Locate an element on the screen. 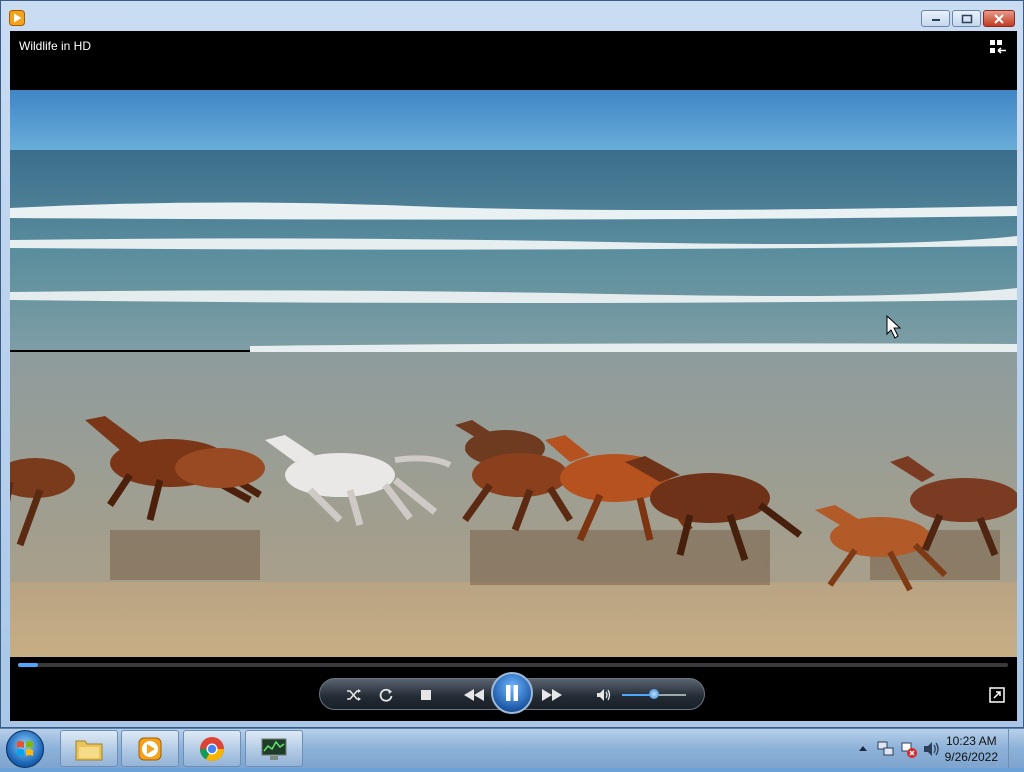  title-bar is located at coordinates (512, 16).